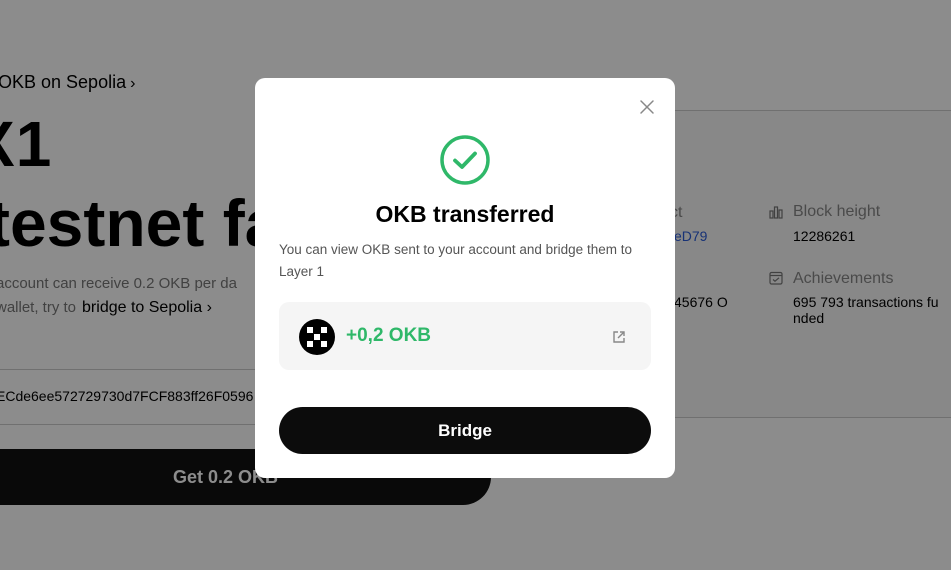  Describe the element at coordinates (317, 337) in the screenshot. I see `okx-logo-icon` at that location.